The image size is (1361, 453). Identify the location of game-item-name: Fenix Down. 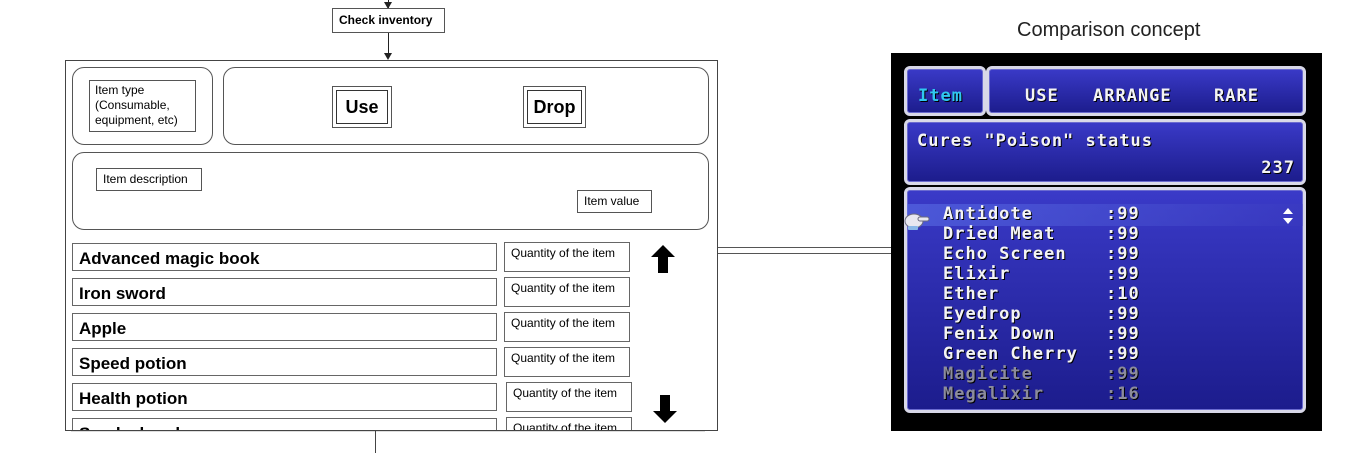
(999, 334).